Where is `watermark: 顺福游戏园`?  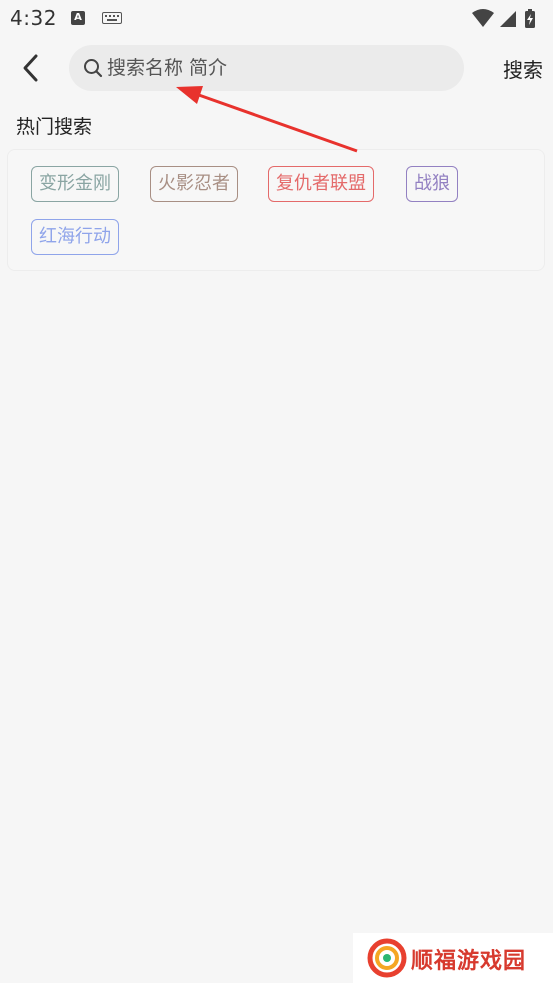 watermark: 顺福游戏园 is located at coordinates (453, 958).